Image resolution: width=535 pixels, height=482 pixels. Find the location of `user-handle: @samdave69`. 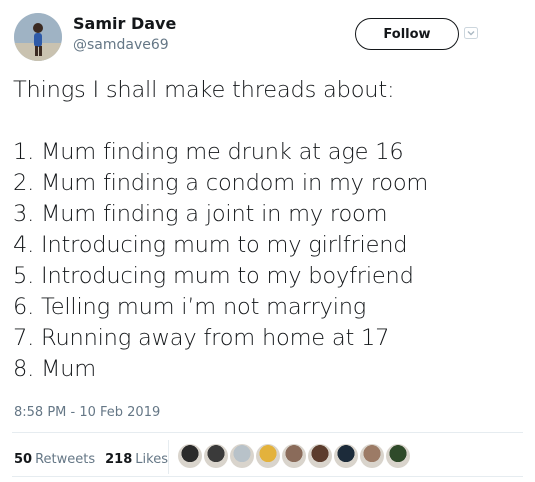

user-handle: @samdave69 is located at coordinates (121, 45).